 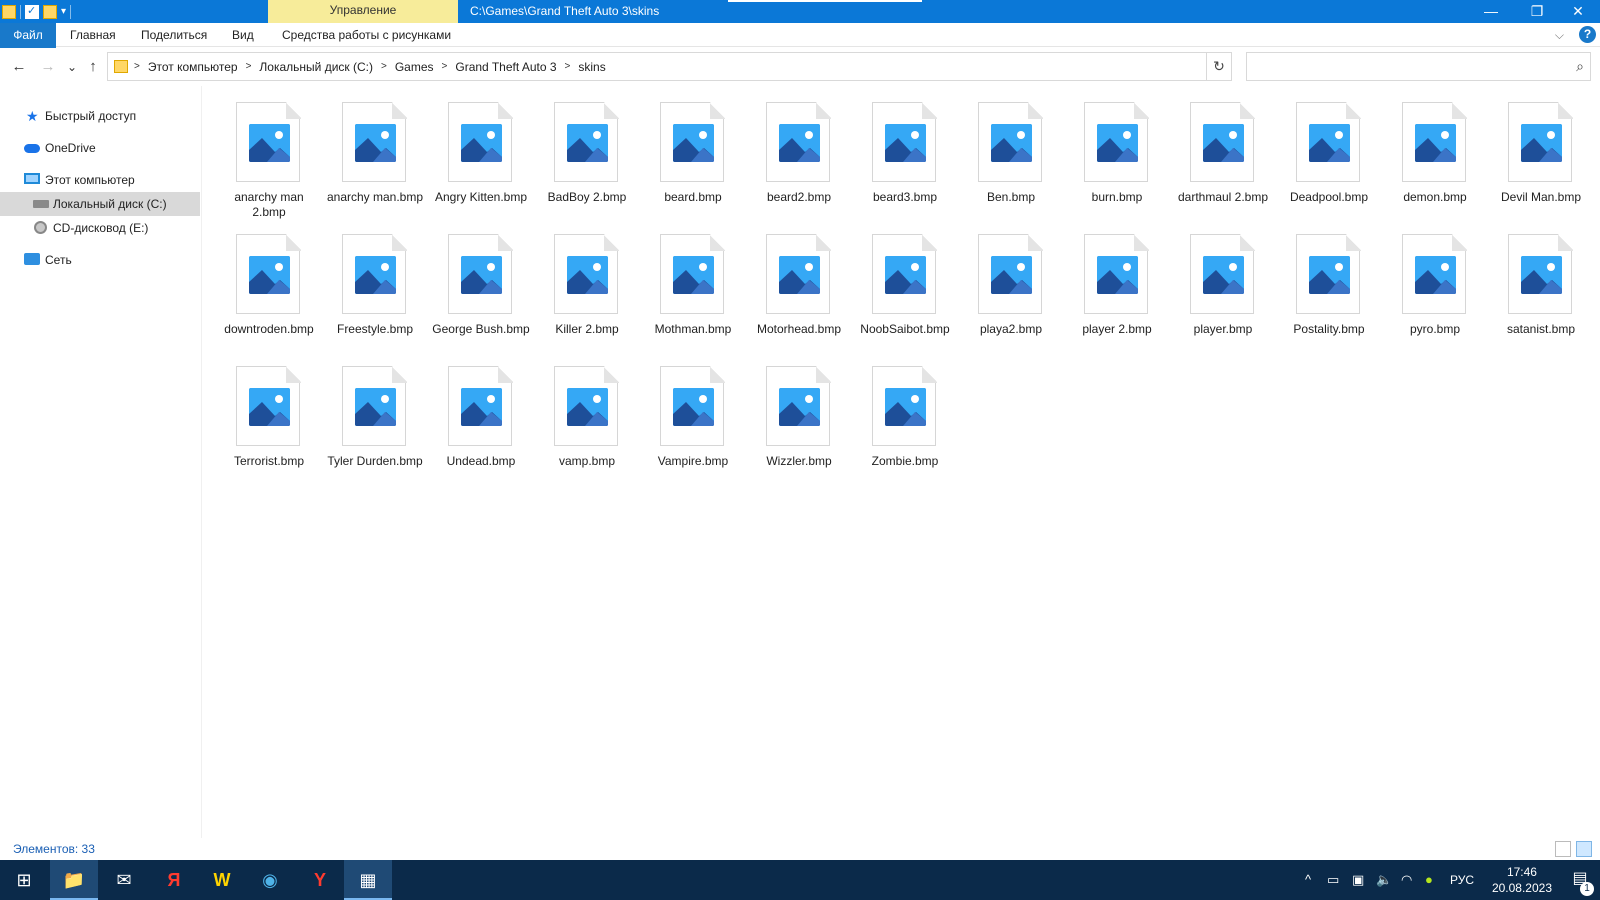 I want to click on yandex-icon: Я, so click(x=174, y=880).